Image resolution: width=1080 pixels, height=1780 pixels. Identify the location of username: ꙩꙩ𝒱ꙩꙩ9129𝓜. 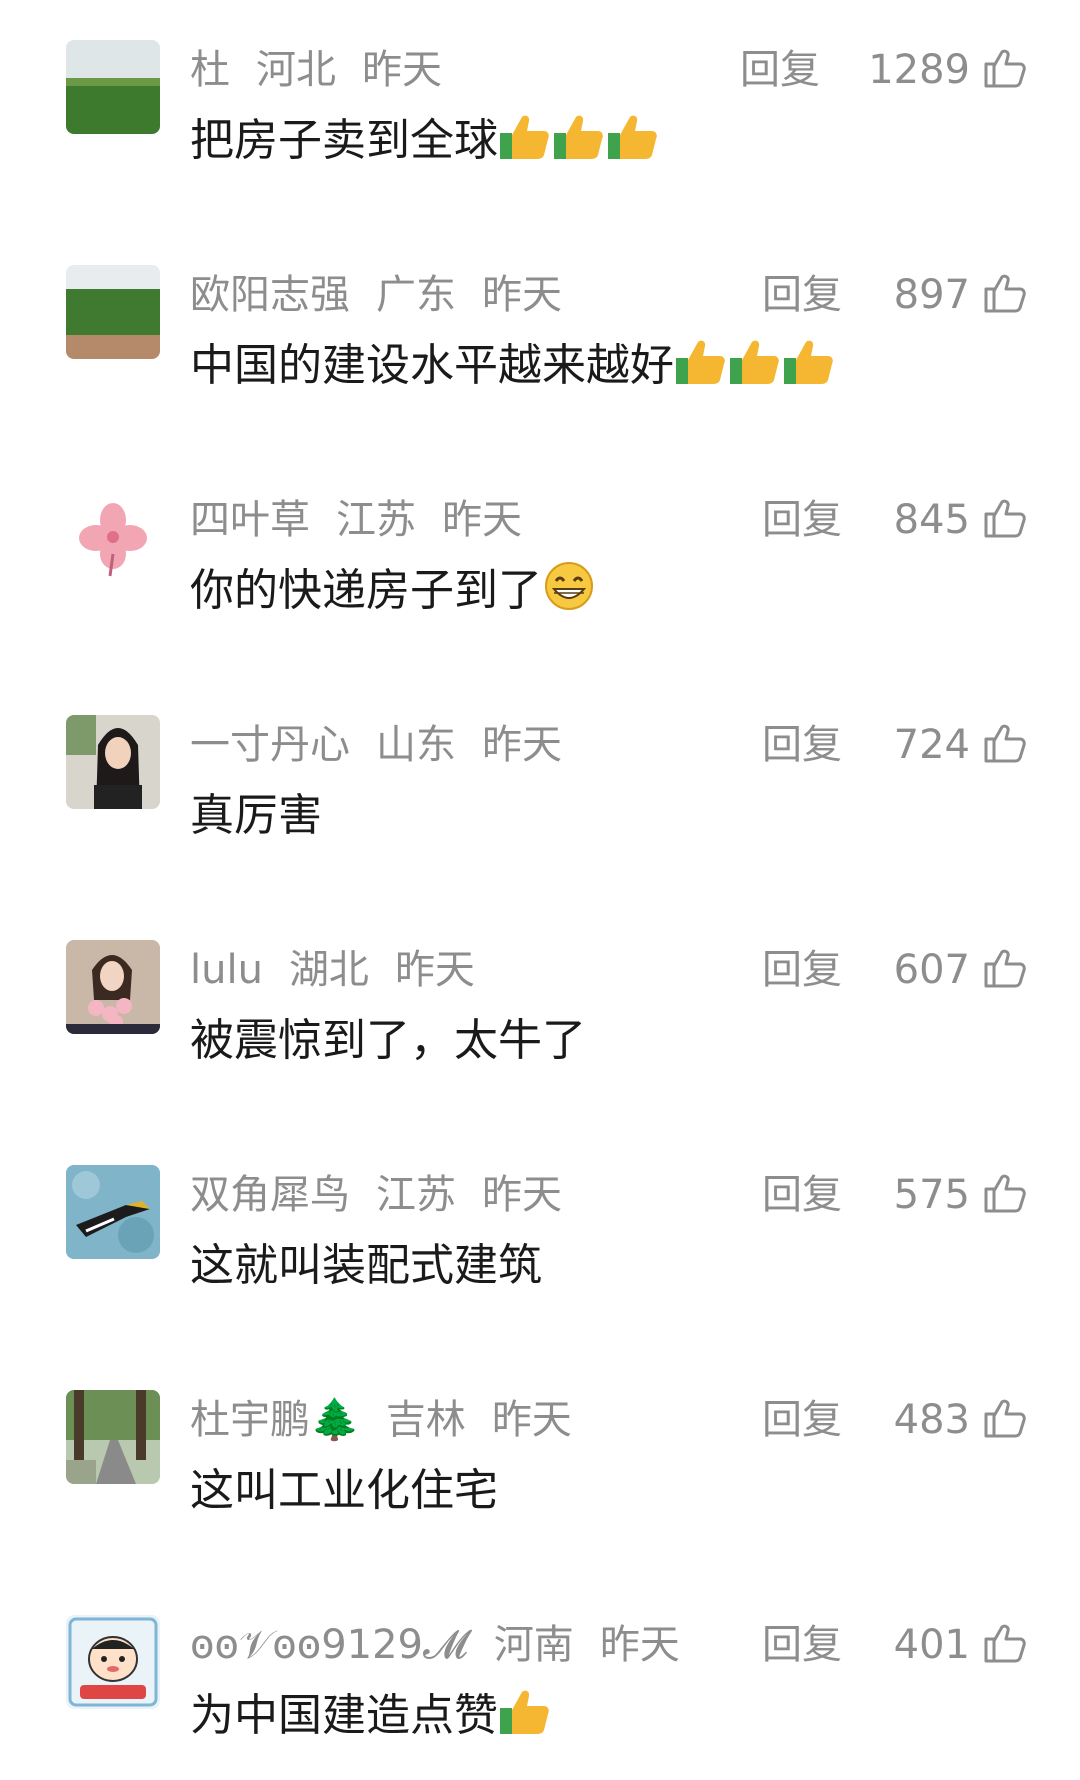
(329, 1645).